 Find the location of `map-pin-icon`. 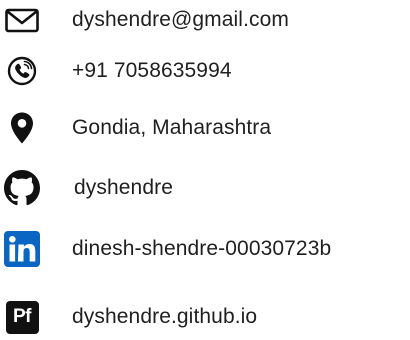

map-pin-icon is located at coordinates (22, 128).